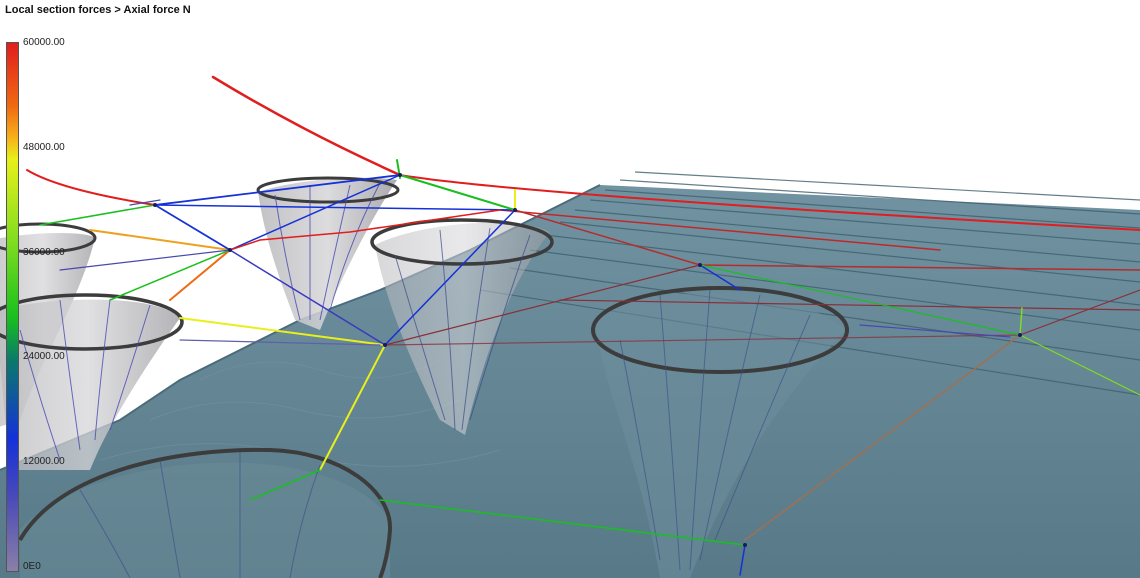 Image resolution: width=1140 pixels, height=578 pixels. Describe the element at coordinates (44, 461) in the screenshot. I see `legend-tick: 12000.00` at that location.